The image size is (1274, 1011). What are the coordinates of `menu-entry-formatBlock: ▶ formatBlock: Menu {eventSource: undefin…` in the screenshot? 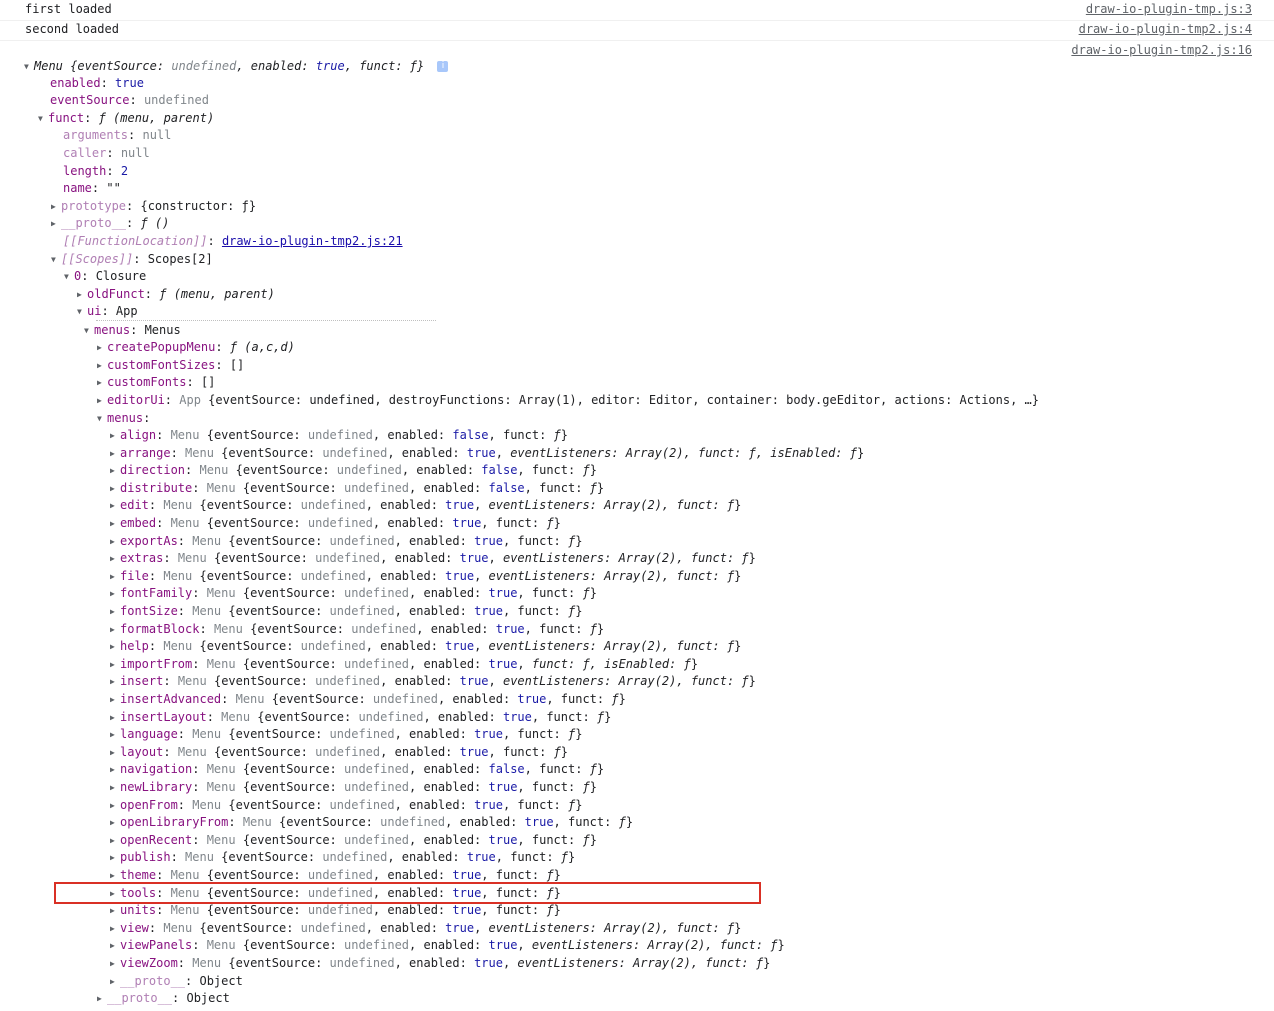 It's located at (357, 629).